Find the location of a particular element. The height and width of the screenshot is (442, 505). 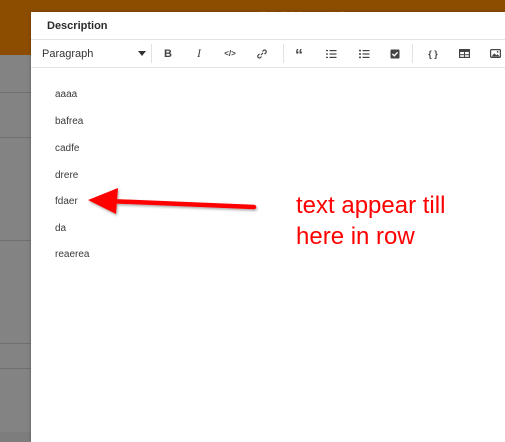

annotation-text: text appear till here in row is located at coordinates (370, 221).